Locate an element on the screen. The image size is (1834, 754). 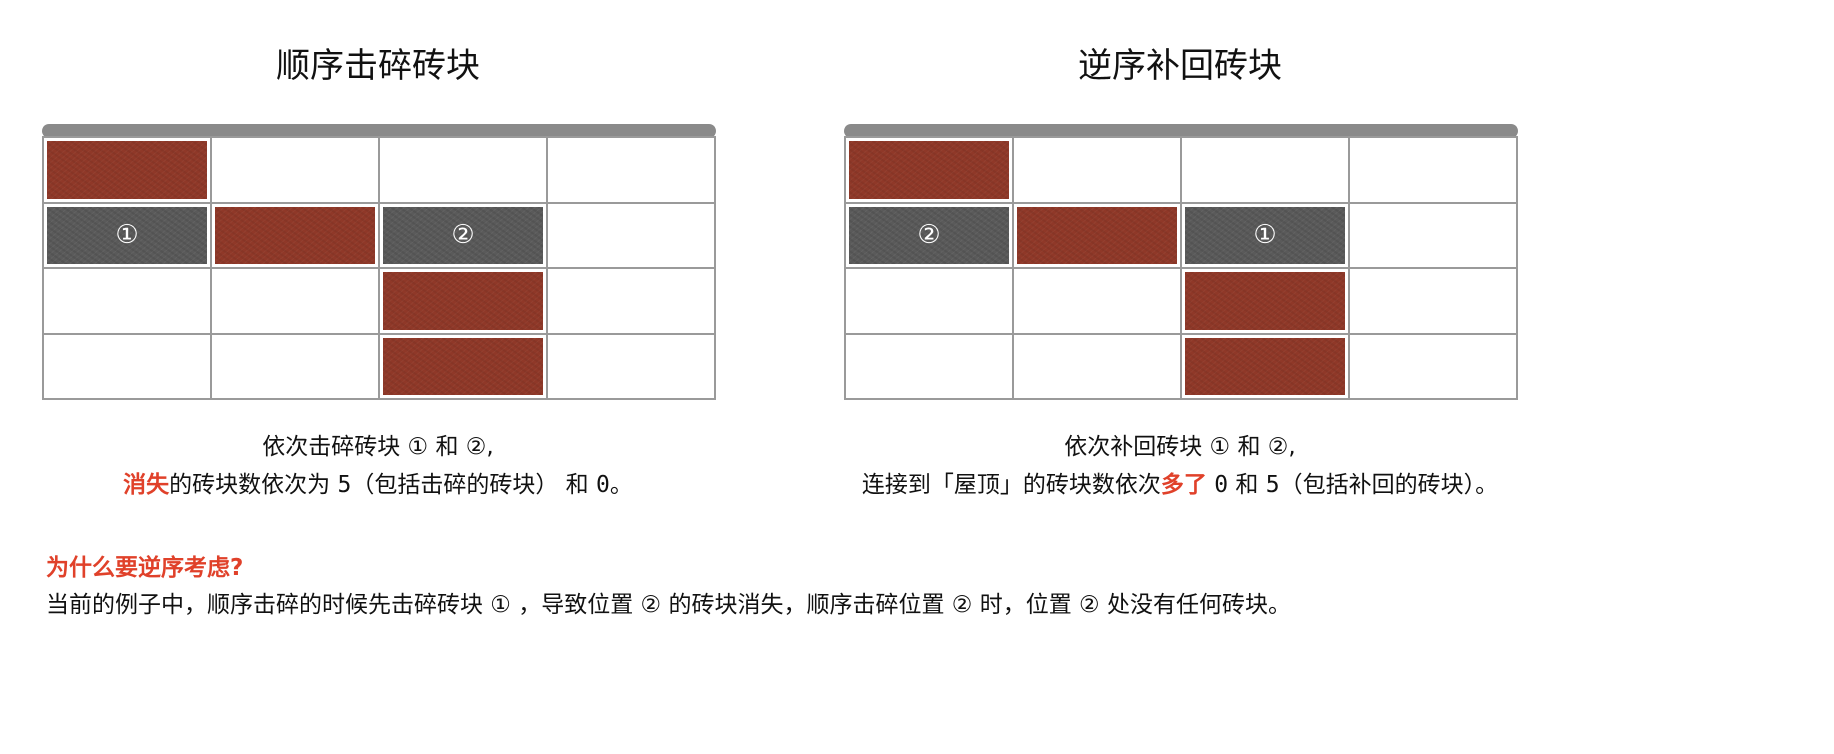
caption-line-2: 连接到「屋顶」的砖块数依次多了 0 和 5（包括补回的砖块）。 is located at coordinates (1180, 485).